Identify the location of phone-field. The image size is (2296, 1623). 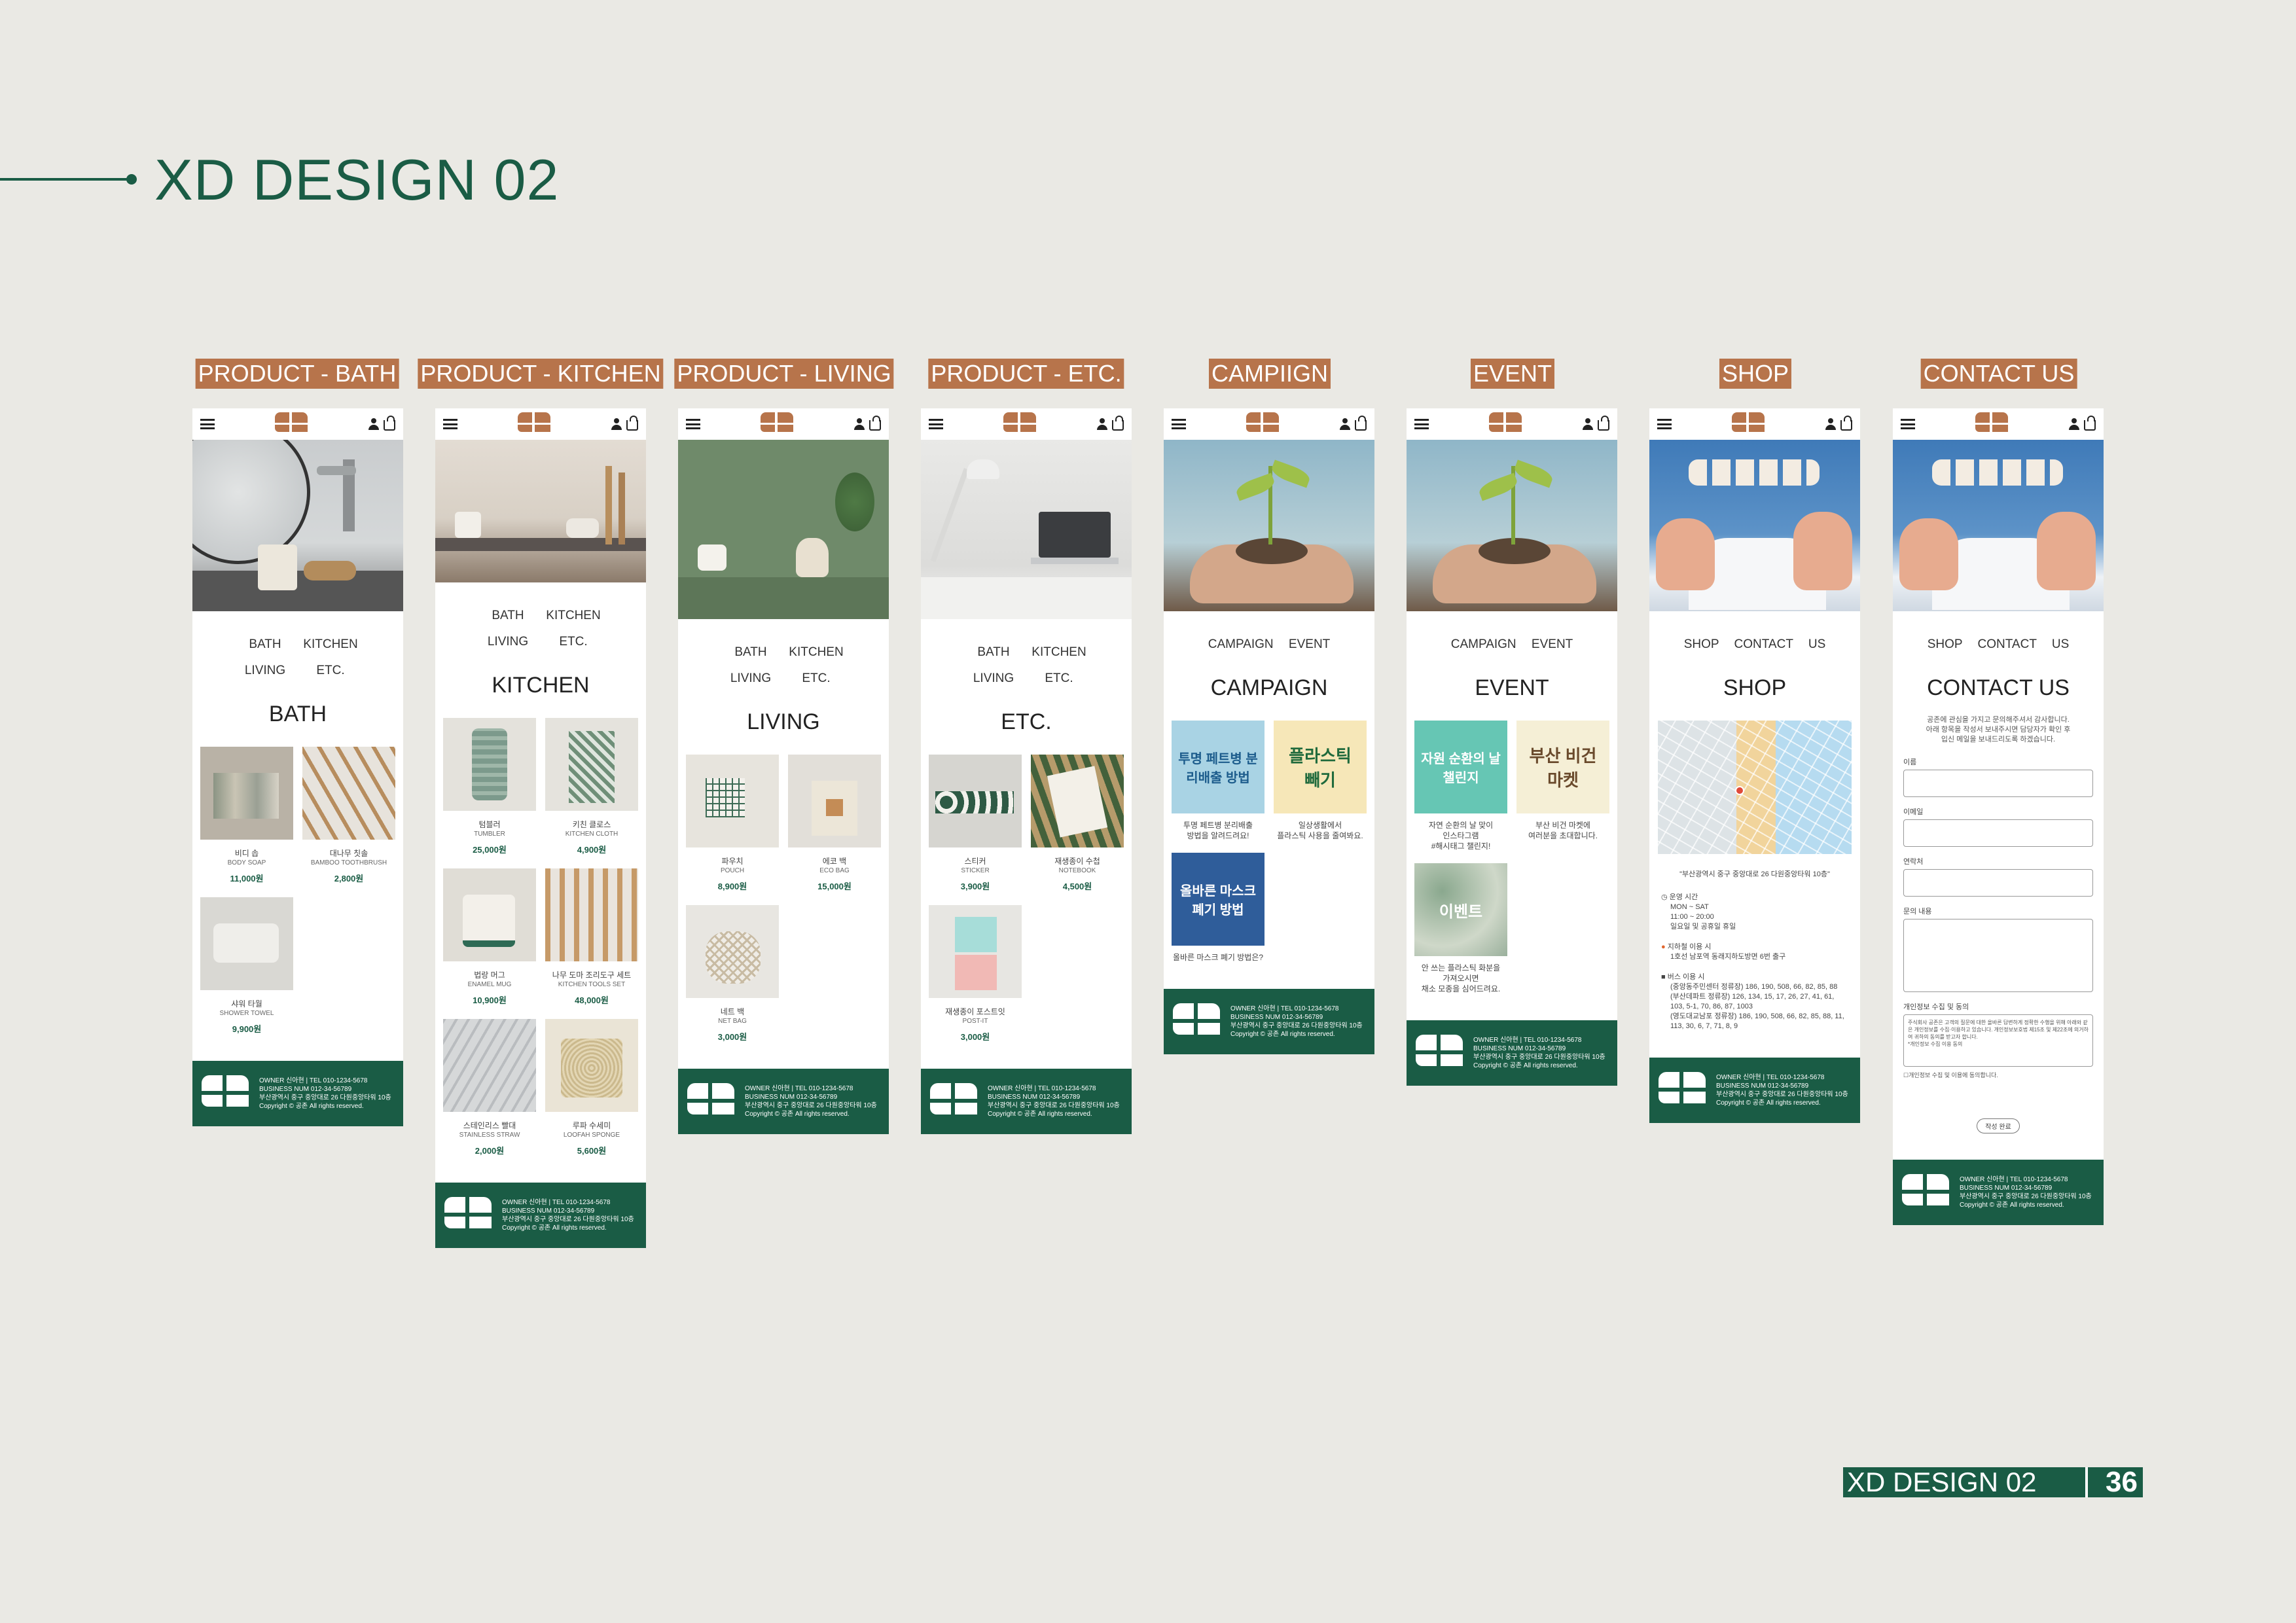
(1998, 883).